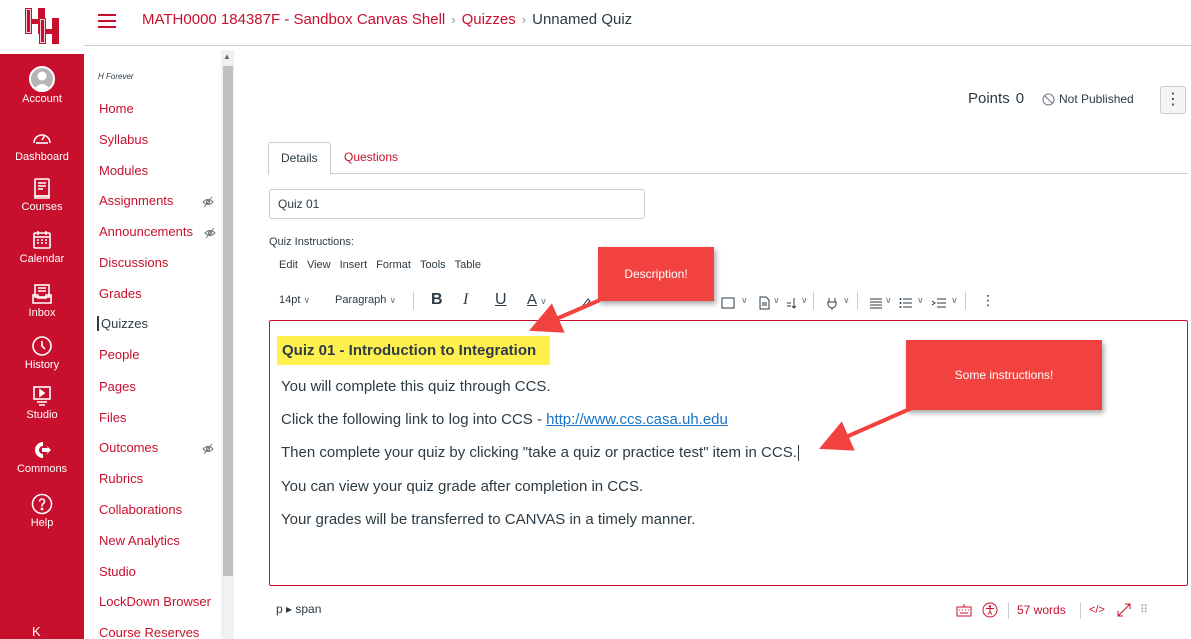 The width and height of the screenshot is (1191, 639). What do you see at coordinates (228, 321) in the screenshot?
I see `course-nav-scrollbar-thumb` at bounding box center [228, 321].